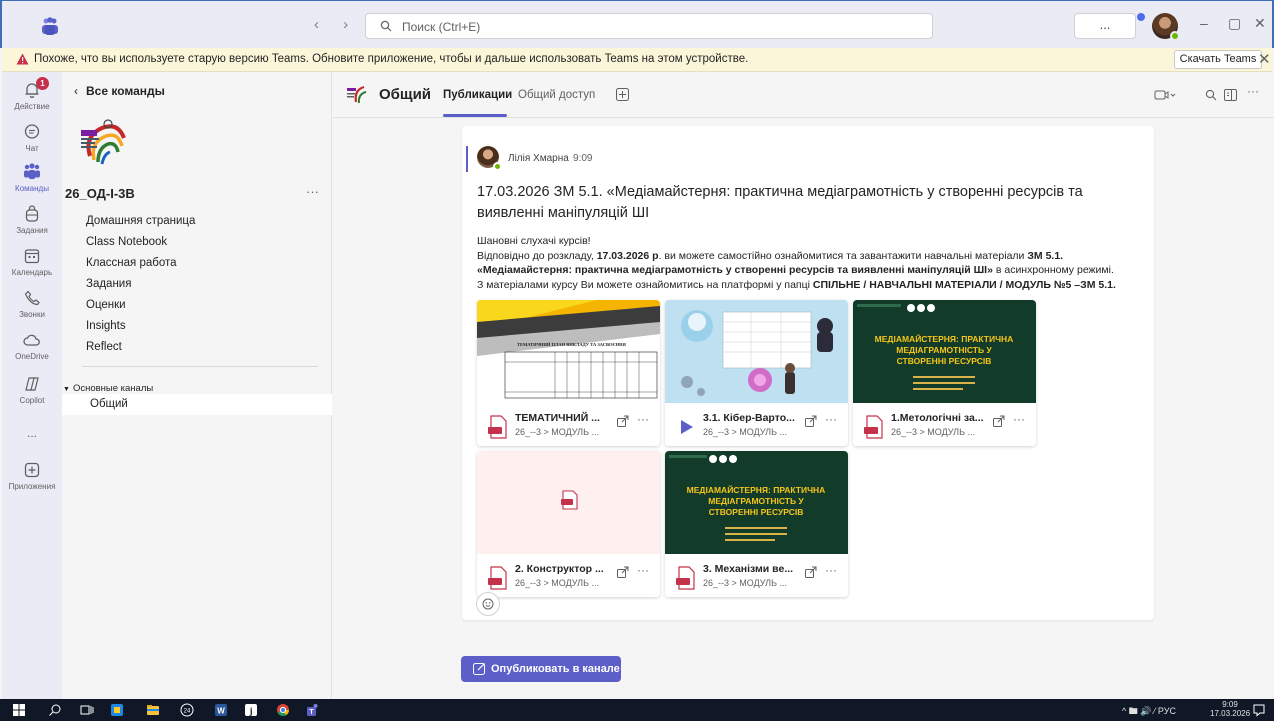  I want to click on close-button: ✕, so click(1260, 23).